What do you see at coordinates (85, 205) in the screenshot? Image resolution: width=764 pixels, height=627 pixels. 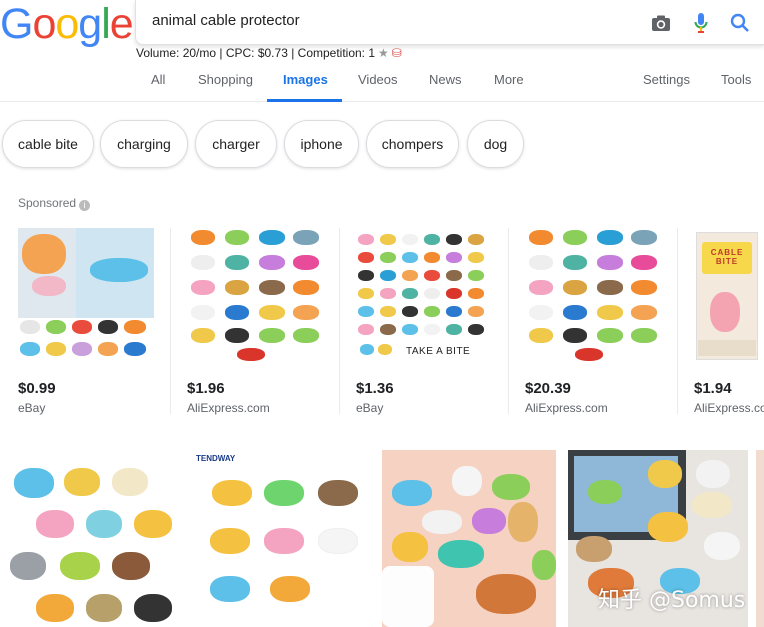 I see `info-icon: i` at bounding box center [85, 205].